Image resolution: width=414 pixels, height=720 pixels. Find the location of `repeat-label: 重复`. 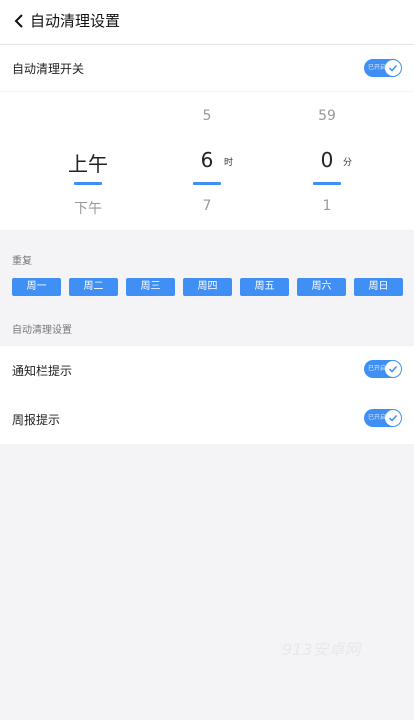

repeat-label: 重复 is located at coordinates (22, 261).